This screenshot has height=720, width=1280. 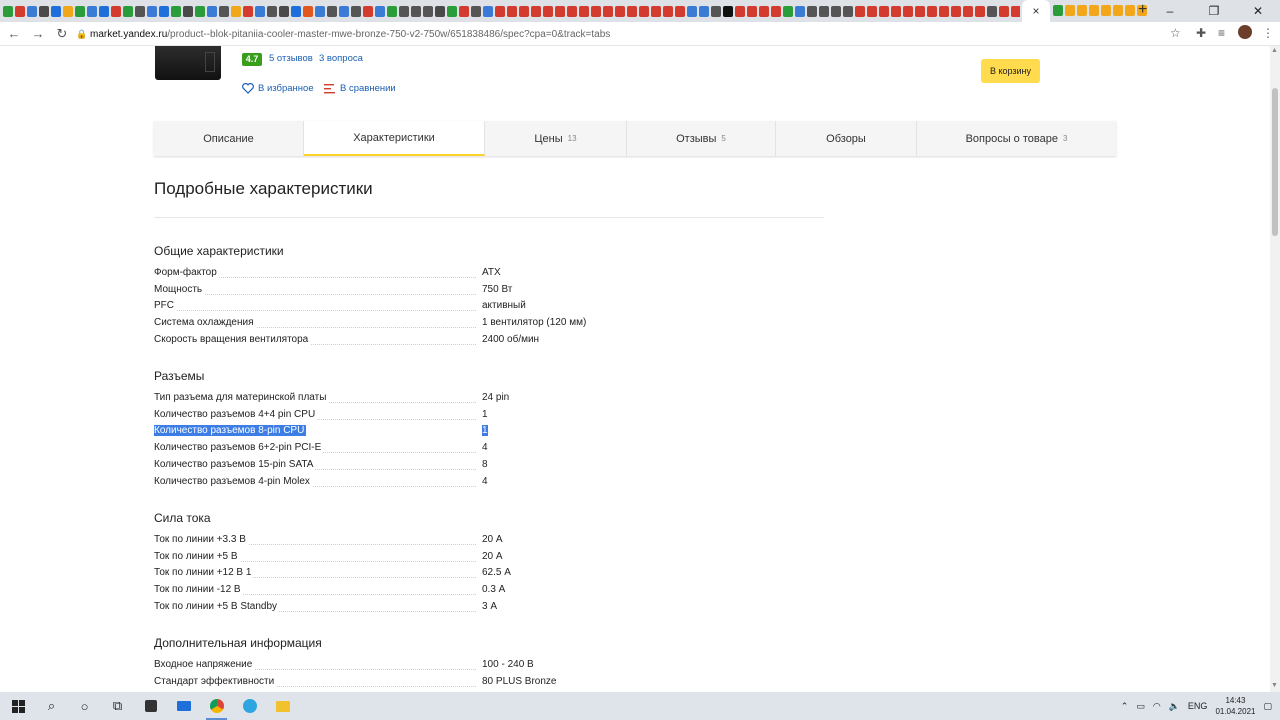 I want to click on cortana-icon: ○, so click(x=84, y=706).